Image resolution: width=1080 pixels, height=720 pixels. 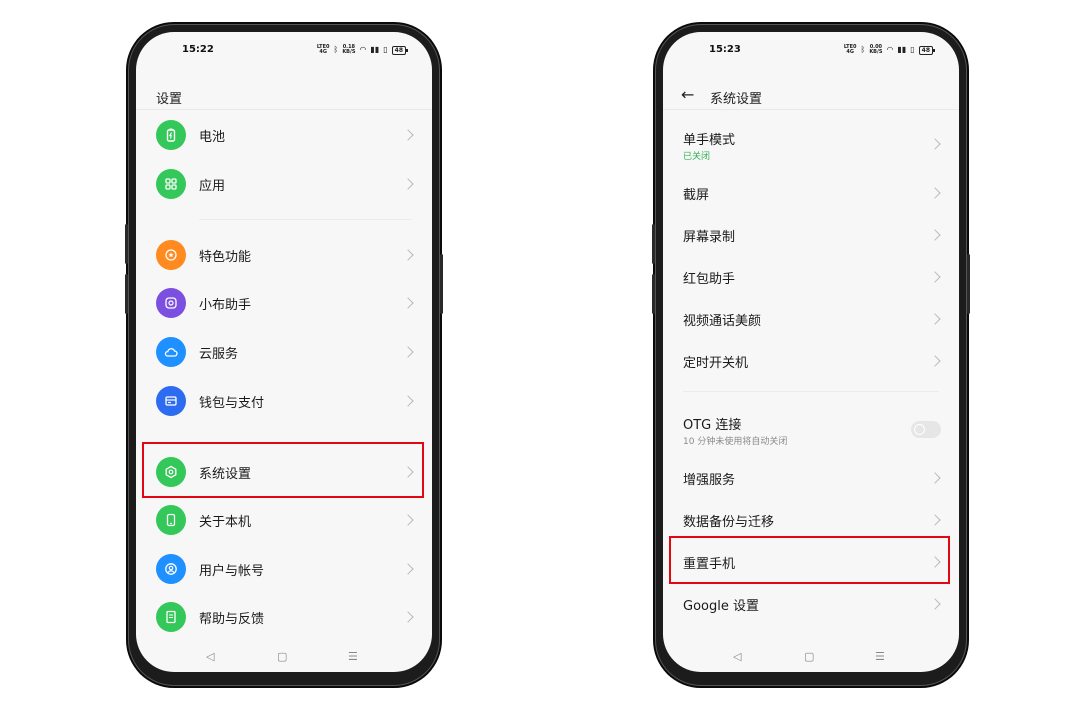 What do you see at coordinates (284, 303) in the screenshot?
I see `settings-item-assistant: 小布助手` at bounding box center [284, 303].